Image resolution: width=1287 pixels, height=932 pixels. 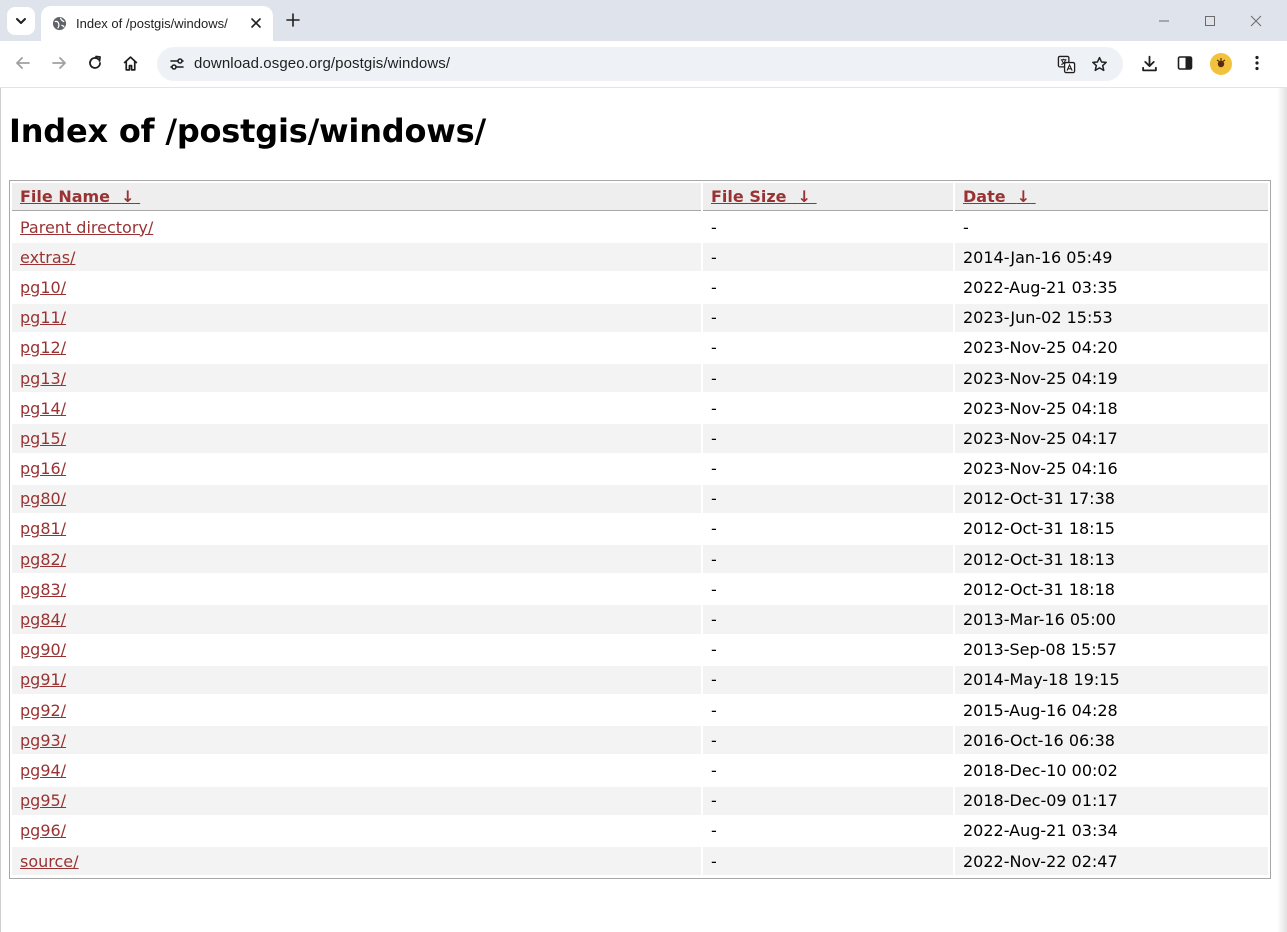 I want to click on file-link: pg95/, so click(x=43, y=800).